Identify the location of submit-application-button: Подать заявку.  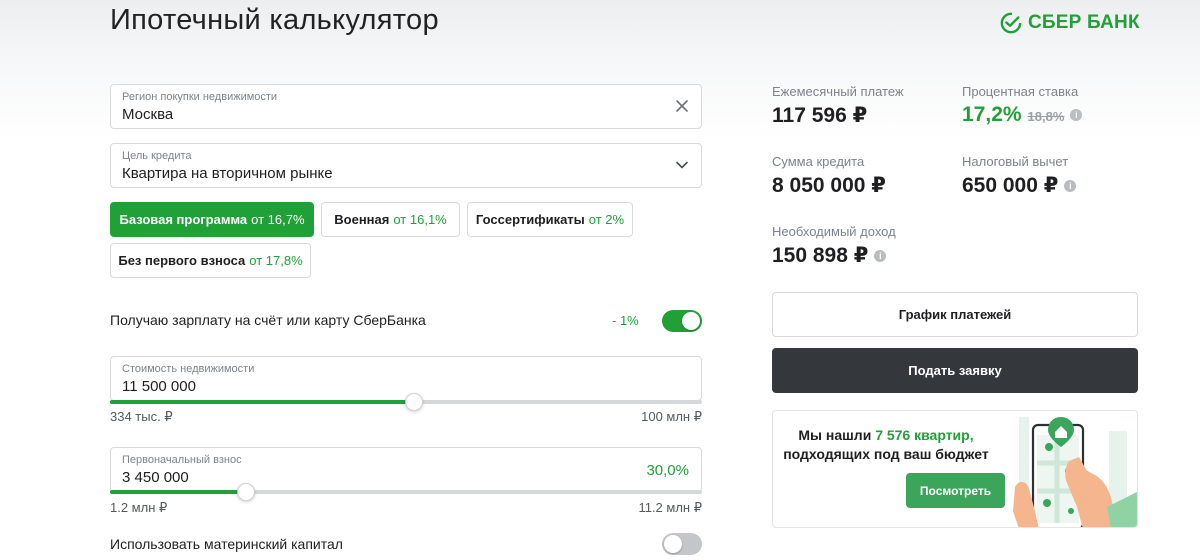
(955, 370).